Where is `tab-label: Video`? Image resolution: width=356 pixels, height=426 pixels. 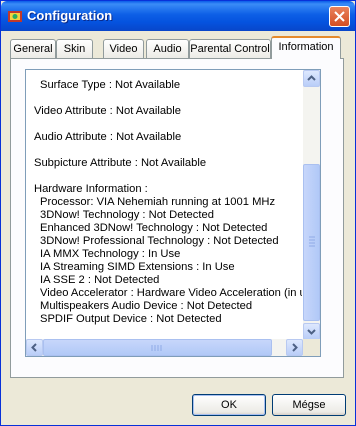
tab-label: Video is located at coordinates (123, 49).